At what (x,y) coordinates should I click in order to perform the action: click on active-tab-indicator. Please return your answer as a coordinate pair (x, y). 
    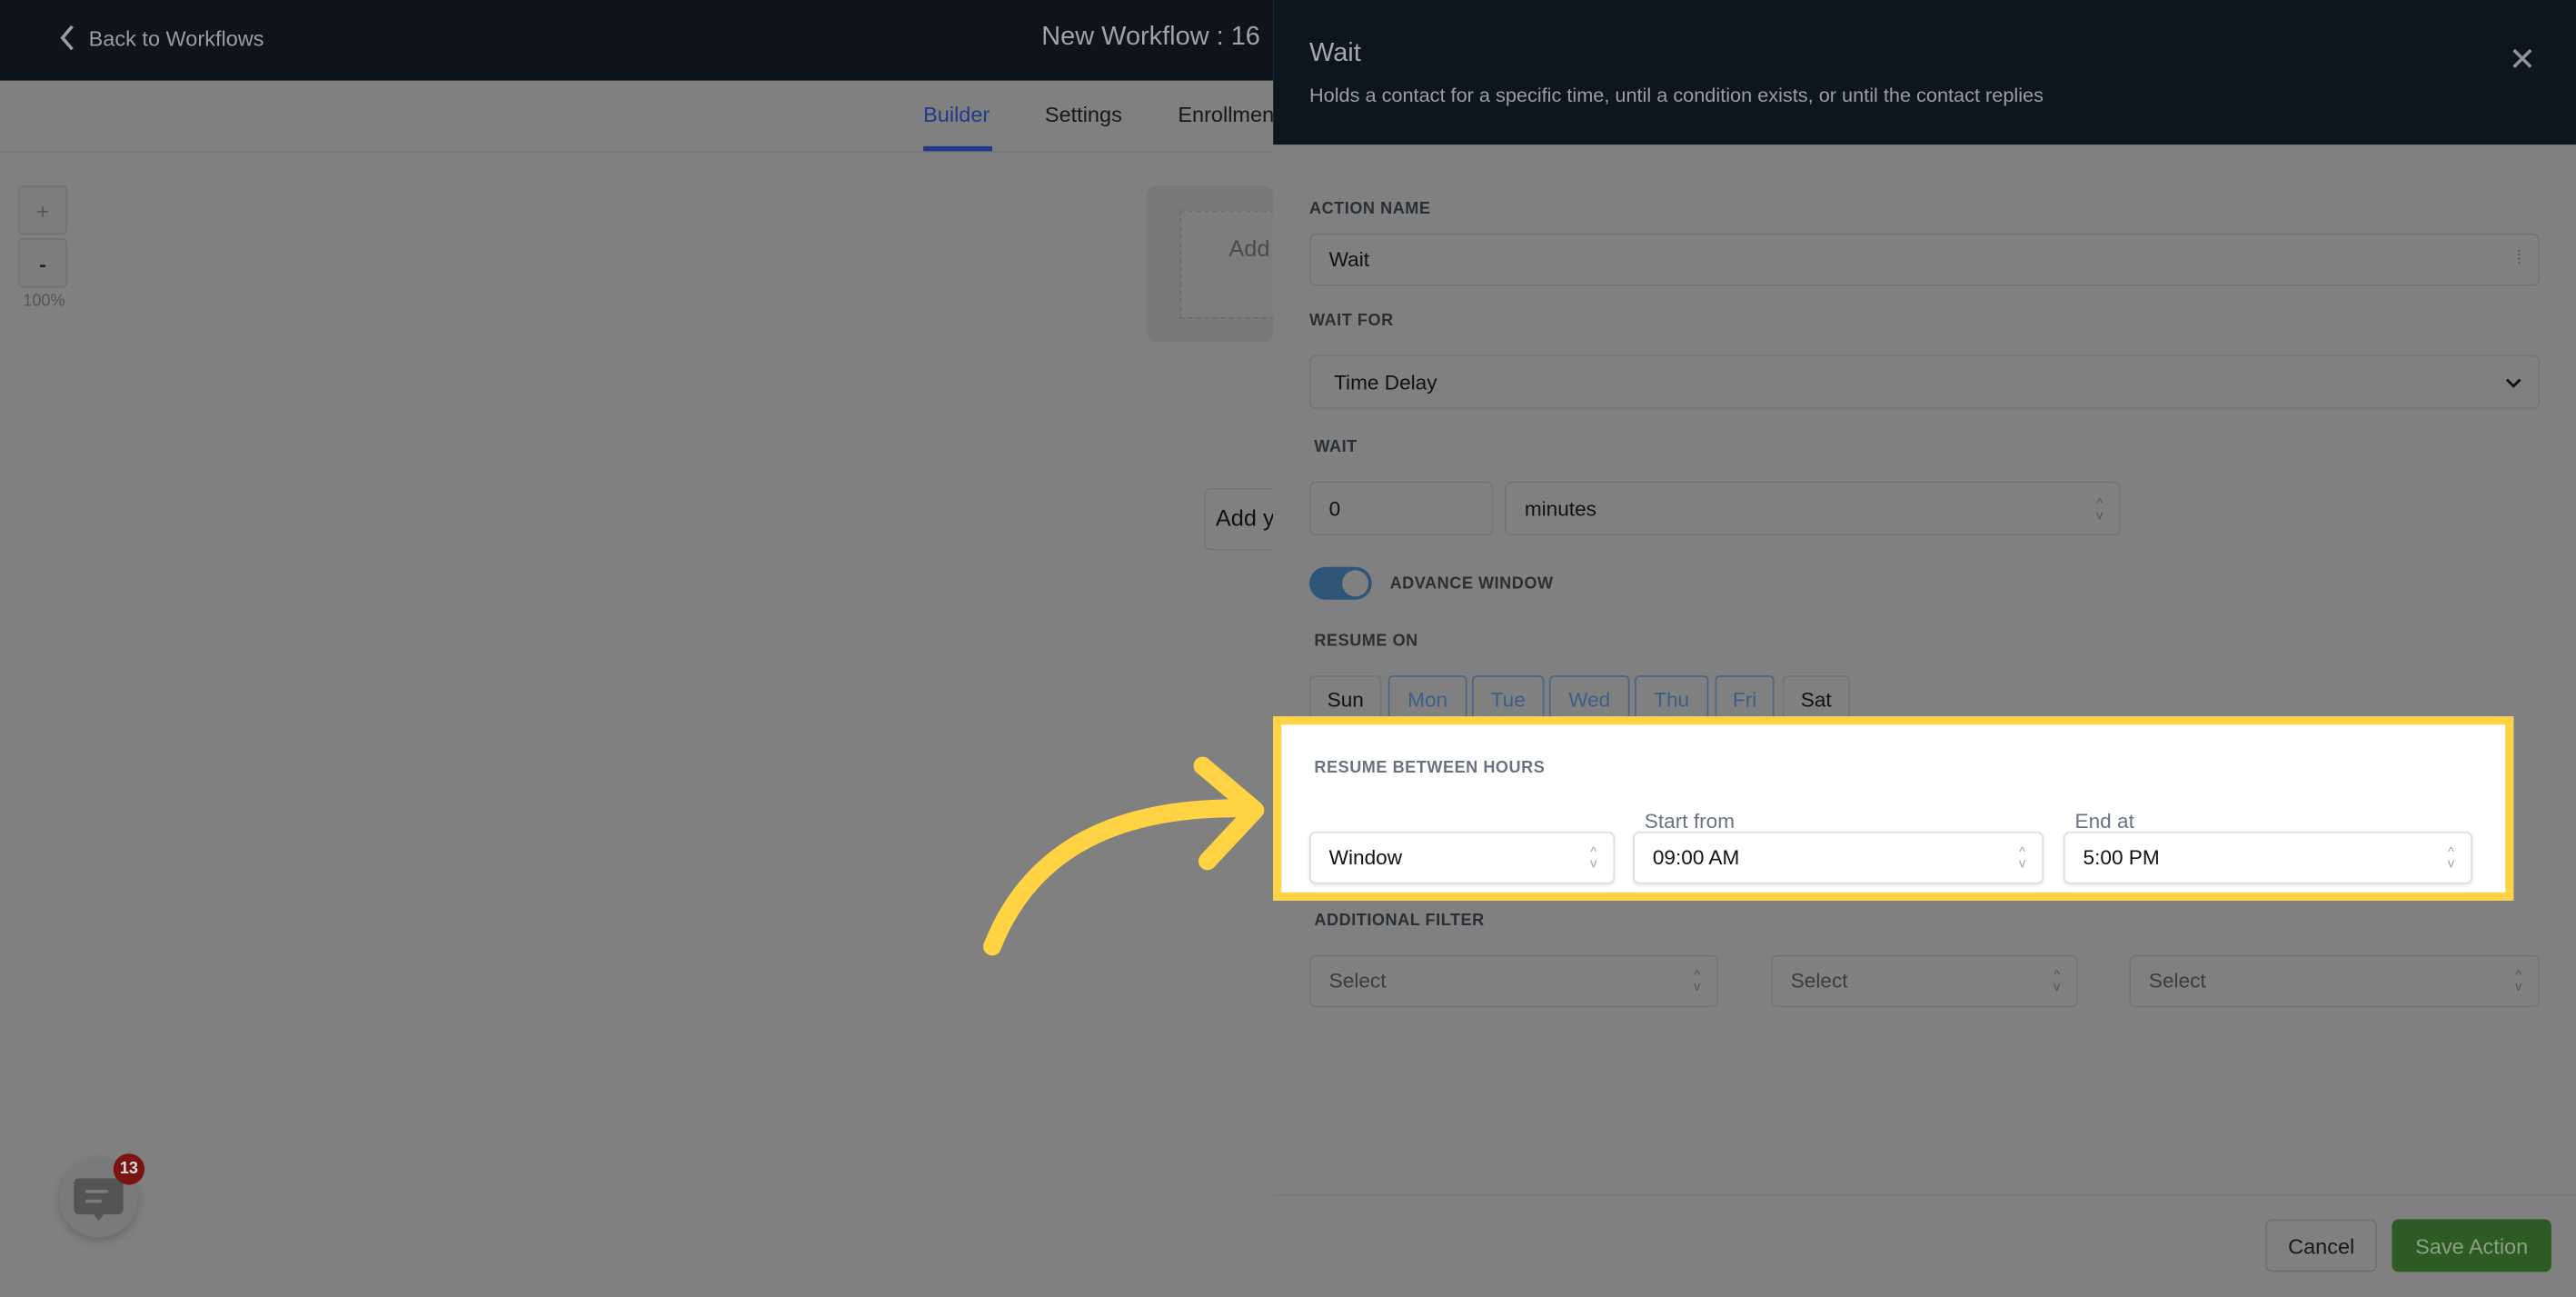
    Looking at the image, I should click on (958, 148).